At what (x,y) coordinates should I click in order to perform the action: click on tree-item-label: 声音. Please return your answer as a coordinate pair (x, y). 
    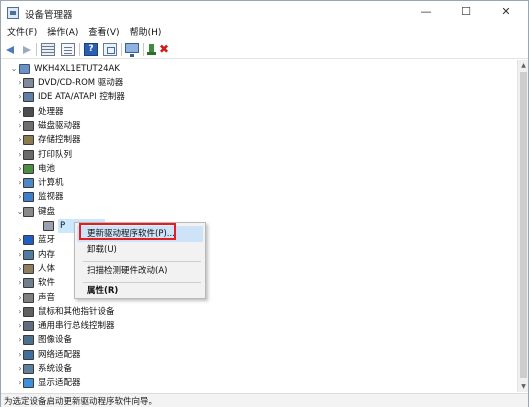
    Looking at the image, I should click on (47, 297).